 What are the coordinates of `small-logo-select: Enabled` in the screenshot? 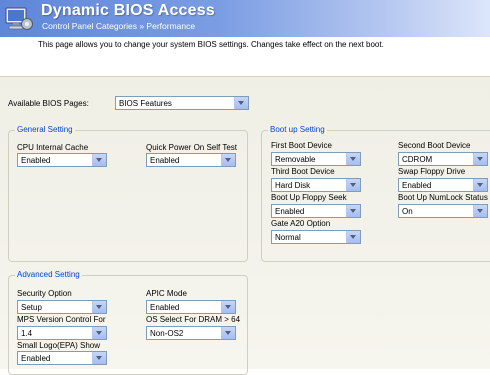 It's located at (62, 358).